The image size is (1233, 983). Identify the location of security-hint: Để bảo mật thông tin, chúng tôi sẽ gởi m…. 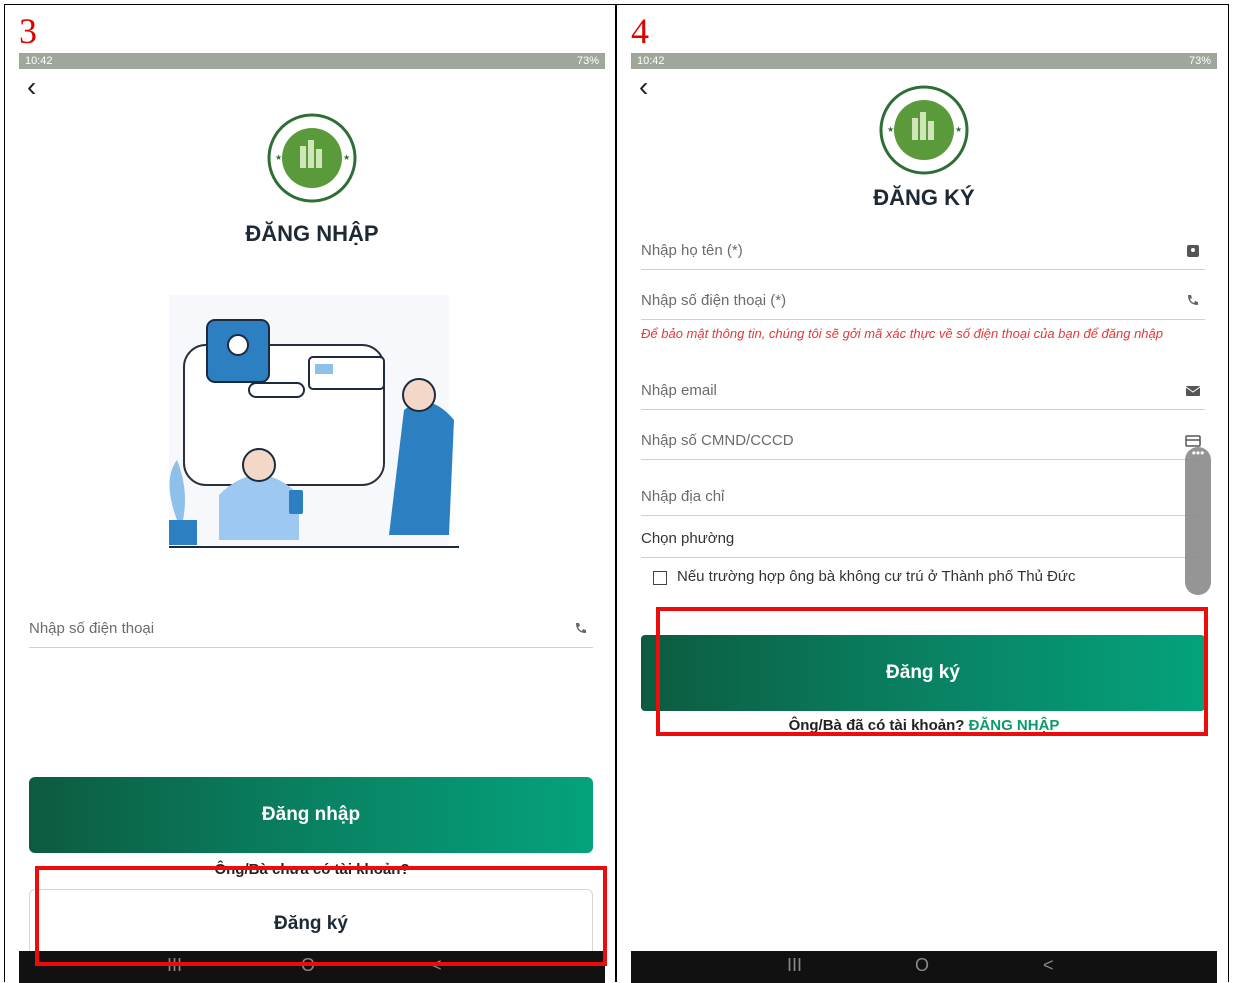
(902, 333).